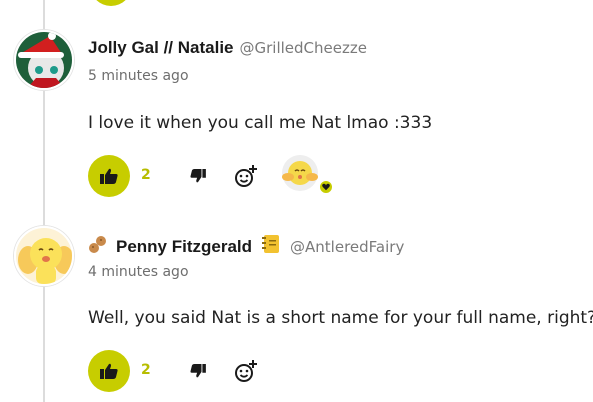 Image resolution: width=593 pixels, height=402 pixels. I want to click on comment-text: I love it when you call me Nat lmao :333, so click(260, 123).